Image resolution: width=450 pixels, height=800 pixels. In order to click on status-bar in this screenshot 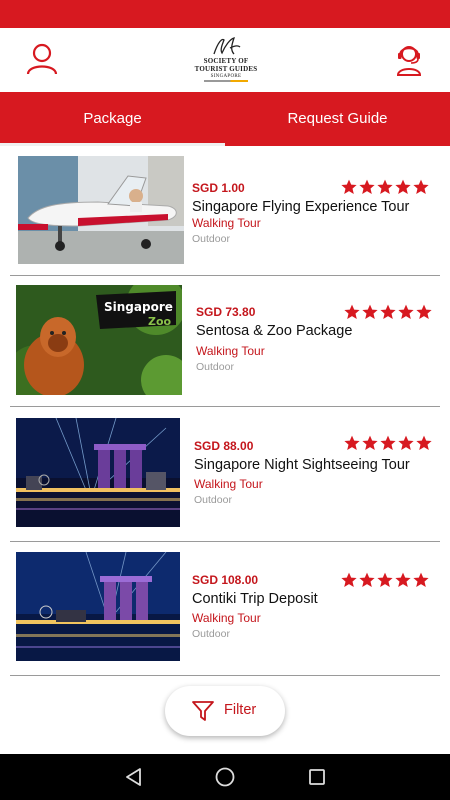, I will do `click(225, 14)`.